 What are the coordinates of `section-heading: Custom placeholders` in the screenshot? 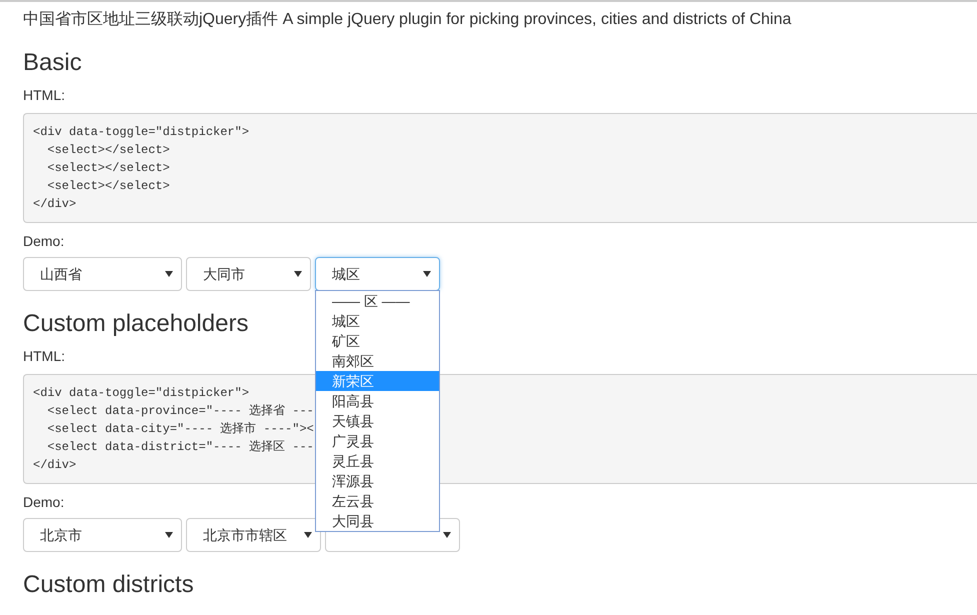 It's located at (135, 324).